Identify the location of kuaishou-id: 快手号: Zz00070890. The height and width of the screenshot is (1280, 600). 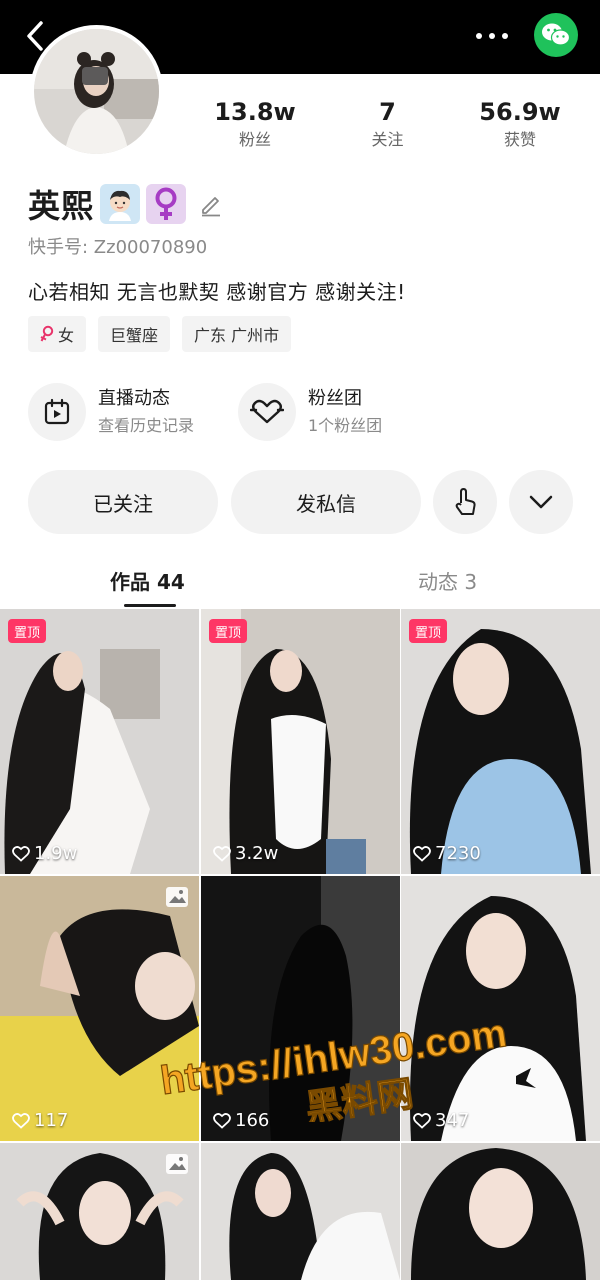
(117, 246).